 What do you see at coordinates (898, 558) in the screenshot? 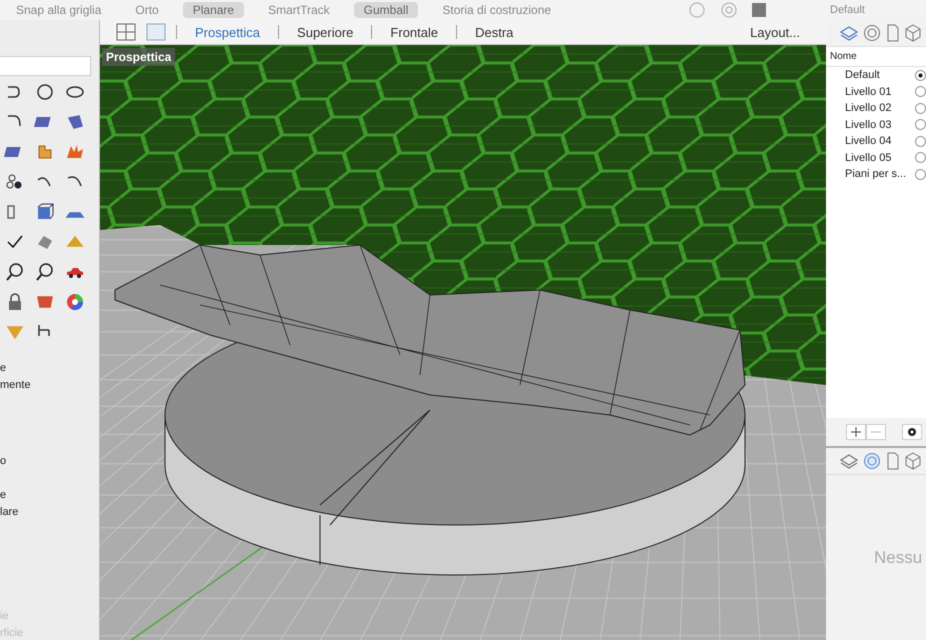
I see `empty-message: Nessu` at bounding box center [898, 558].